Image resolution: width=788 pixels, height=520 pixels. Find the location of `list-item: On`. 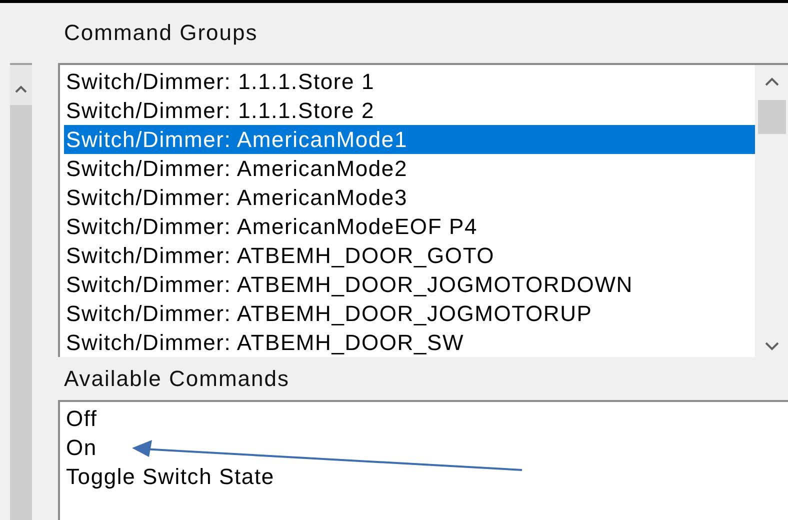

list-item: On is located at coordinates (82, 447).